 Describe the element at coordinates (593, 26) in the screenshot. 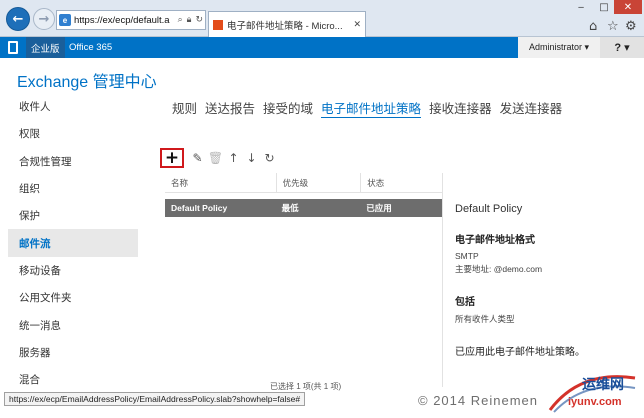

I see `home-icon: ⌂` at that location.